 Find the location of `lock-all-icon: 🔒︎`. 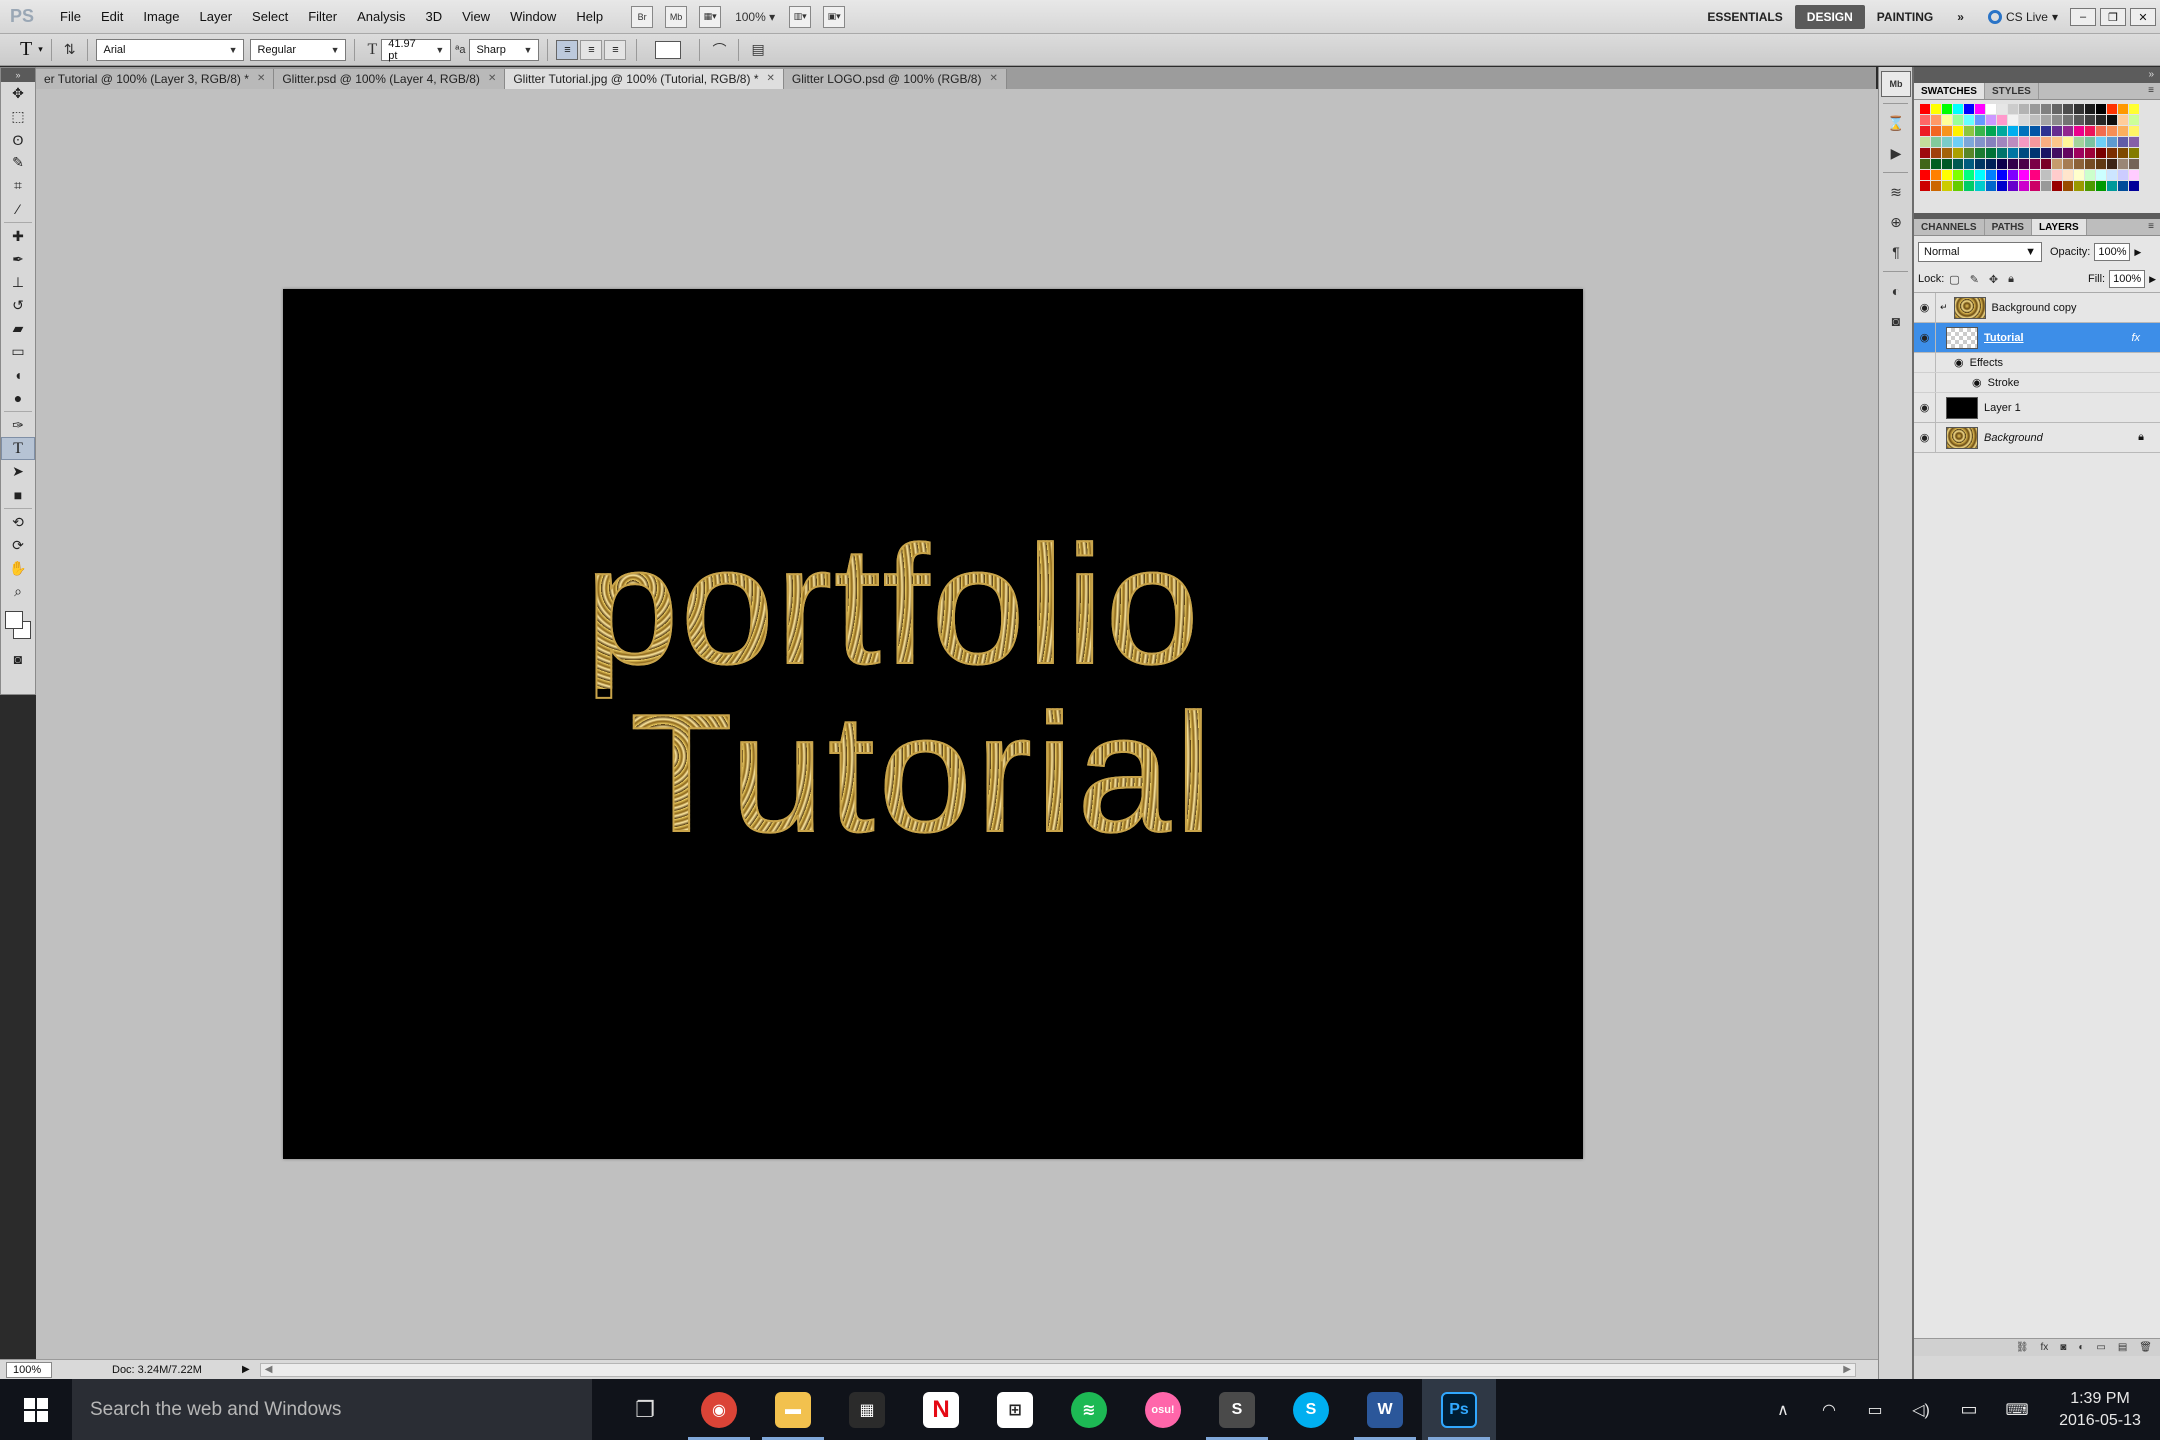

lock-all-icon: 🔒︎ is located at coordinates (2011, 279).